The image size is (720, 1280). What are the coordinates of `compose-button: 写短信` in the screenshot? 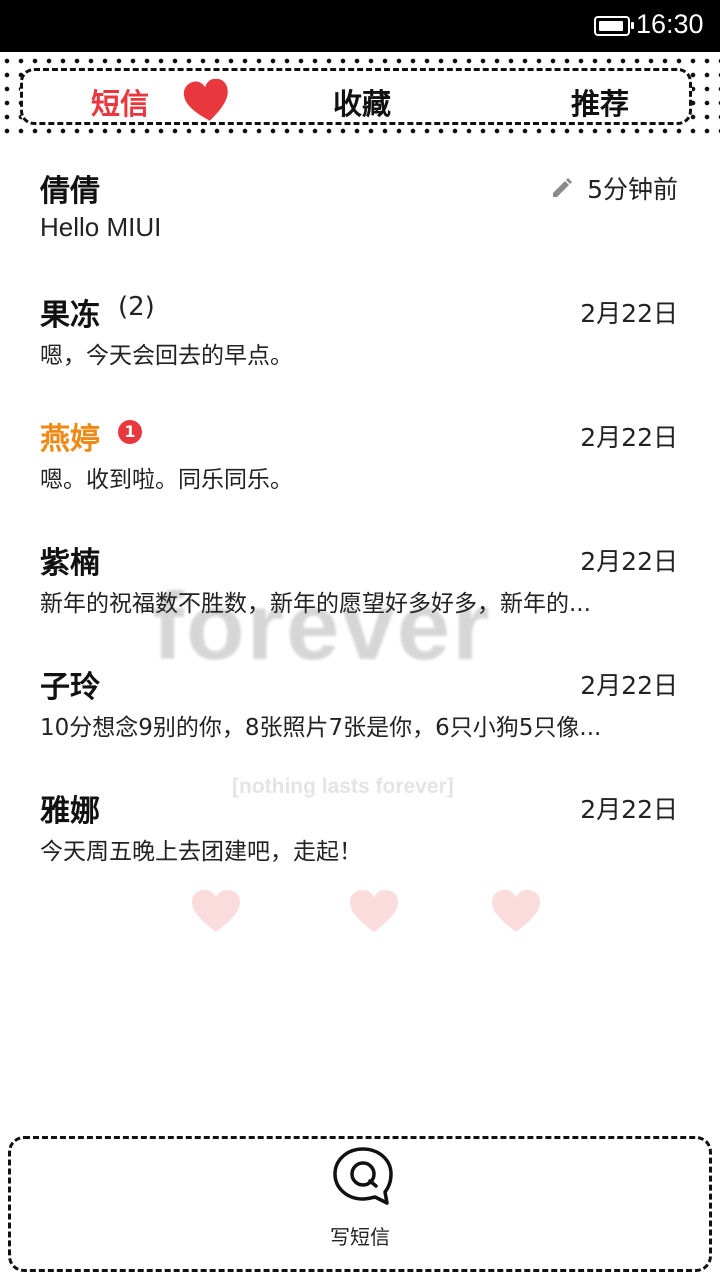 It's located at (360, 1204).